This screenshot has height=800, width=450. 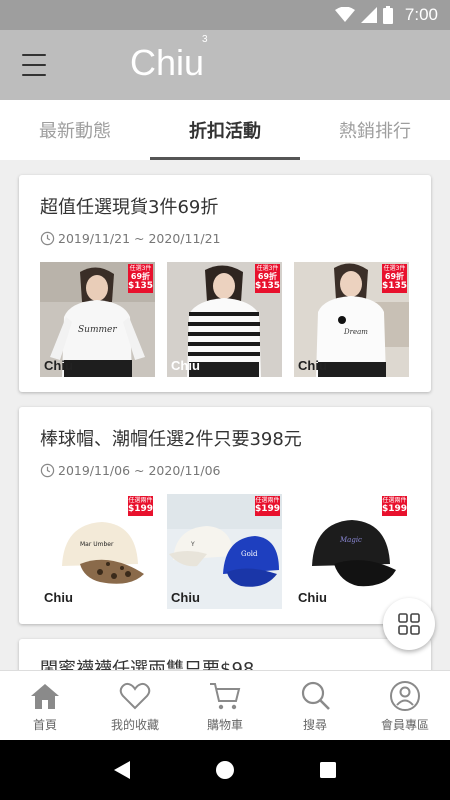 I want to click on nav-favorites: 我的收藏, so click(x=135, y=705).